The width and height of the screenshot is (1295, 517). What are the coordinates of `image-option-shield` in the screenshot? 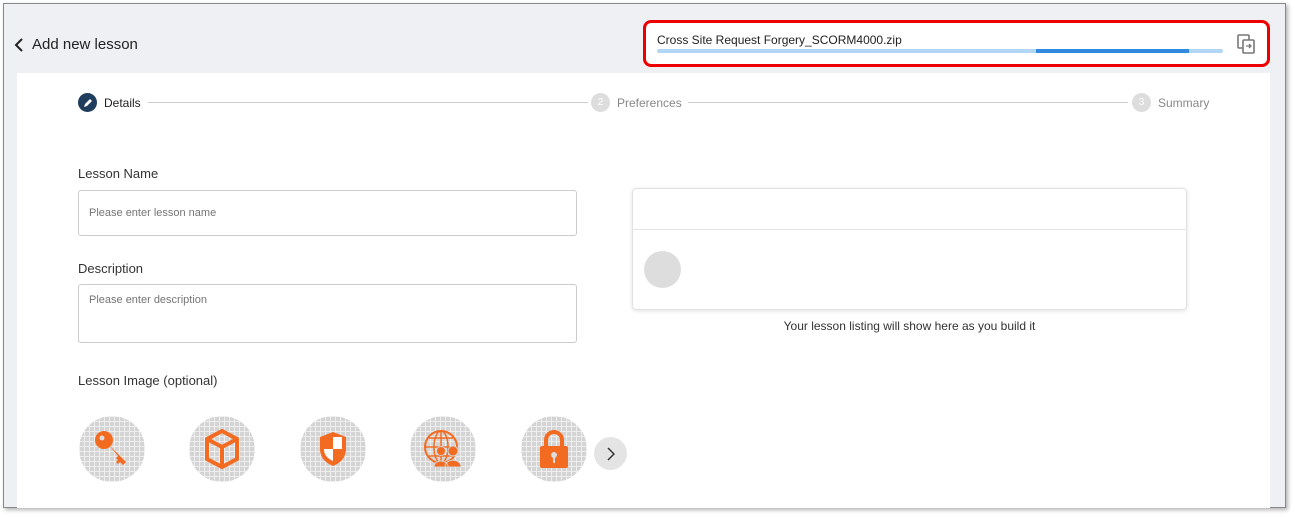 It's located at (333, 449).